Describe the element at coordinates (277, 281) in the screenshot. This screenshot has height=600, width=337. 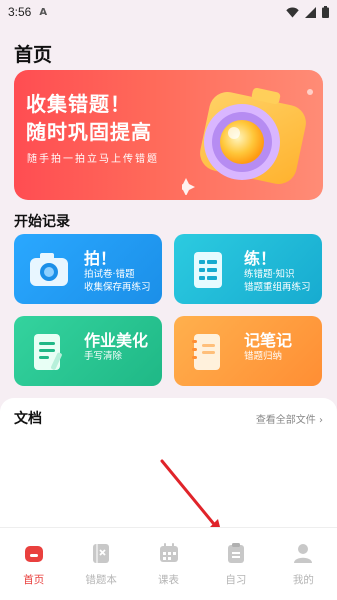
I see `card-subtitle: 练错题·知识 错题重组再练习` at that location.